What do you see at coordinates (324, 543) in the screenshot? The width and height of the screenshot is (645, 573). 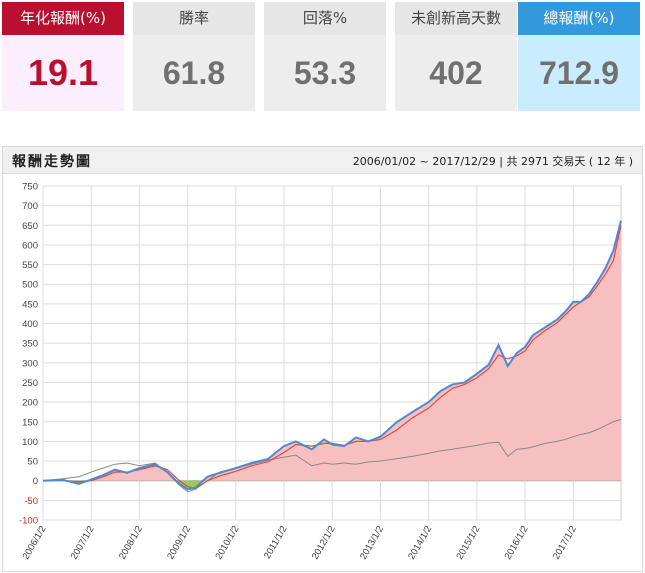 I see `x-tick-label: 2012/1/2` at bounding box center [324, 543].